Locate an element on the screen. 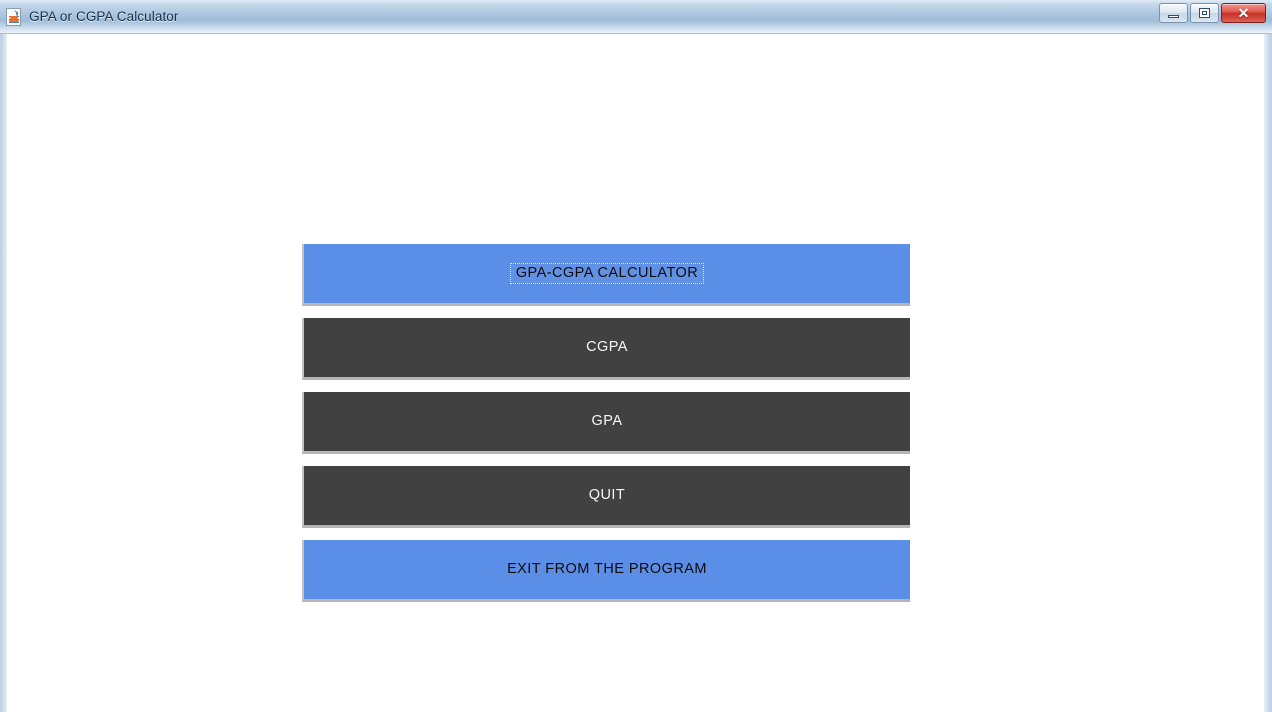 The image size is (1272, 712). cup-body is located at coordinates (14, 17).